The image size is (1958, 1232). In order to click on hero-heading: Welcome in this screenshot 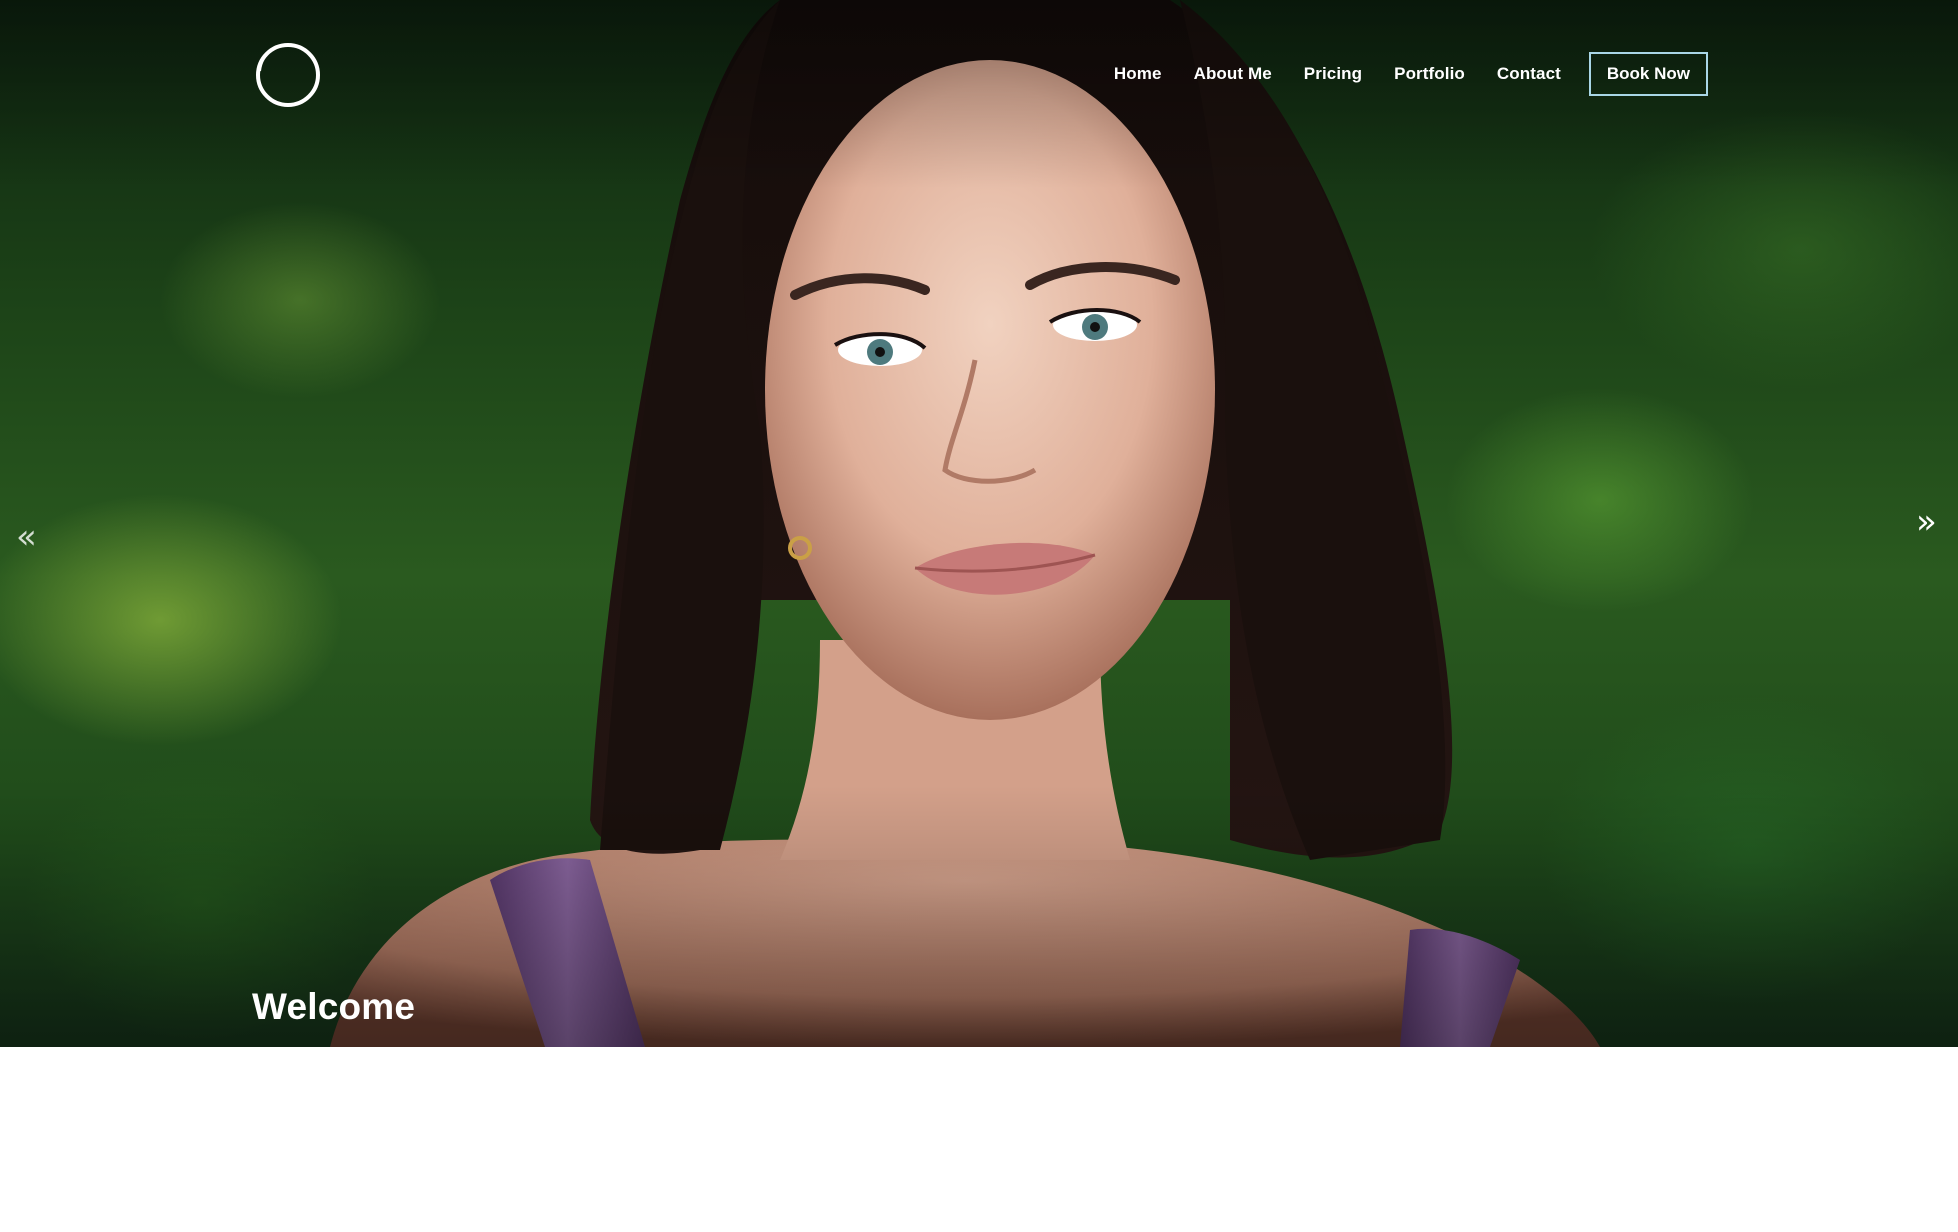, I will do `click(334, 1006)`.